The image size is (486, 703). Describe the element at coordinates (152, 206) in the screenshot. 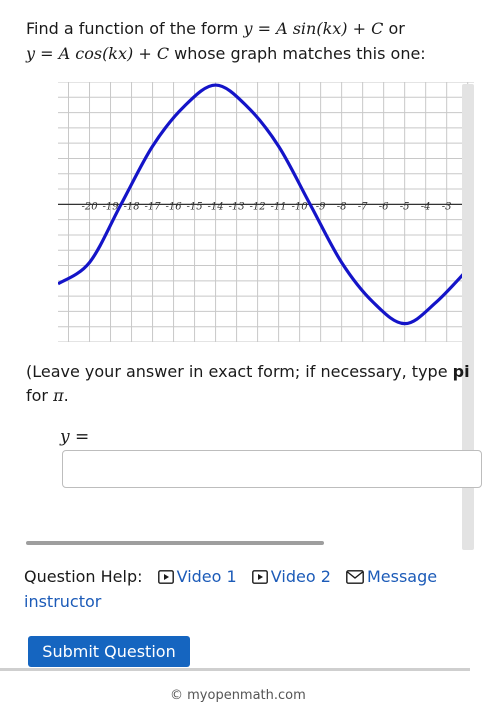

I see `x-tick-label: -17` at that location.